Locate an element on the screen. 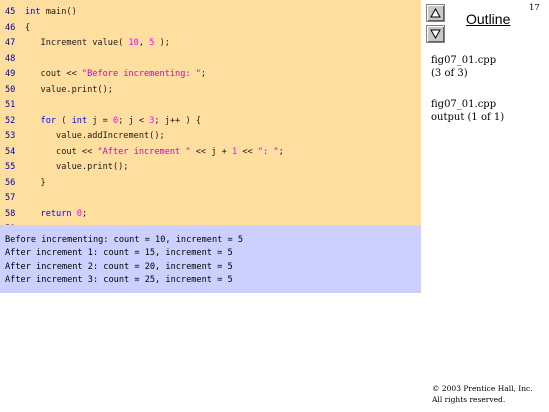 Image resolution: width=549 pixels, height=412 pixels. code-token: , is located at coordinates (144, 43).